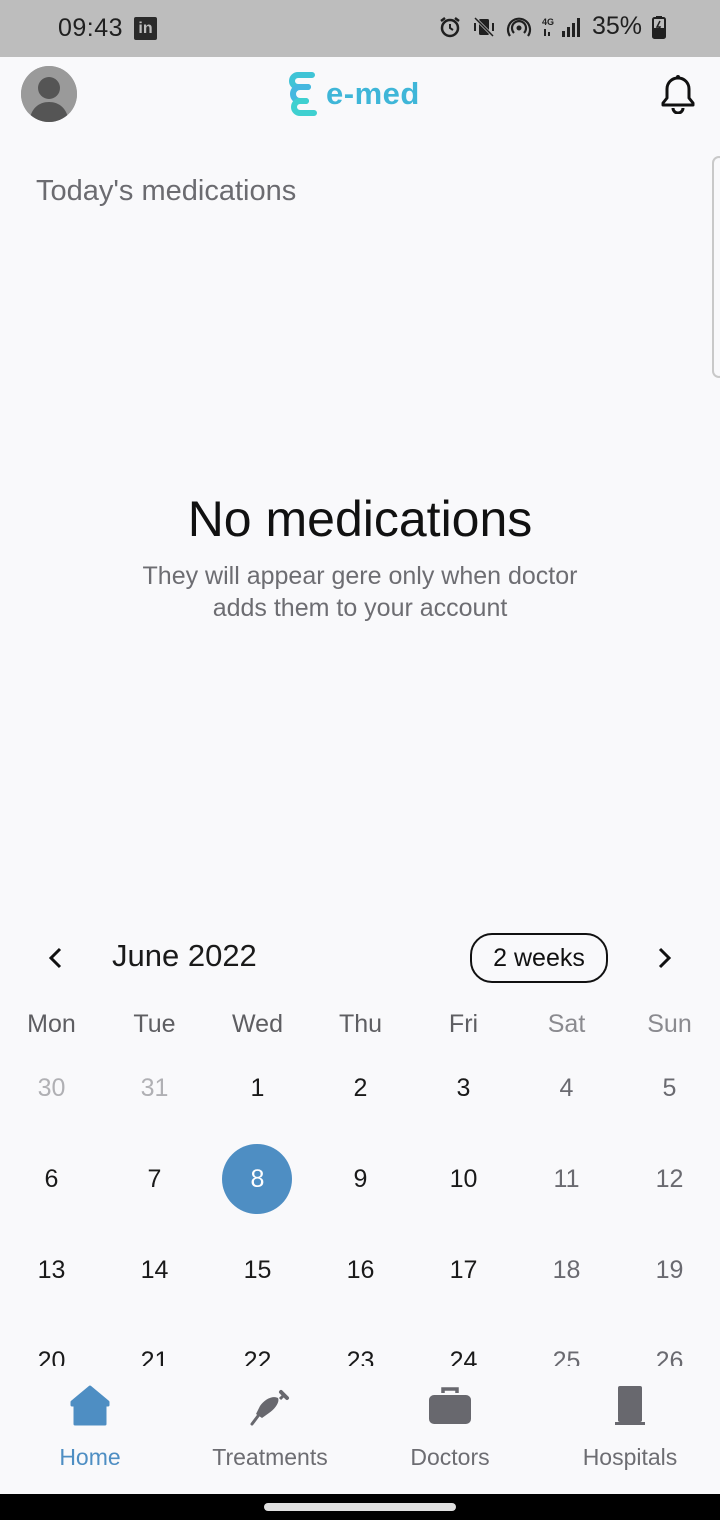 The width and height of the screenshot is (720, 1520). What do you see at coordinates (360, 28) in the screenshot?
I see `status-bar: 09:43 in 4G 35%` at bounding box center [360, 28].